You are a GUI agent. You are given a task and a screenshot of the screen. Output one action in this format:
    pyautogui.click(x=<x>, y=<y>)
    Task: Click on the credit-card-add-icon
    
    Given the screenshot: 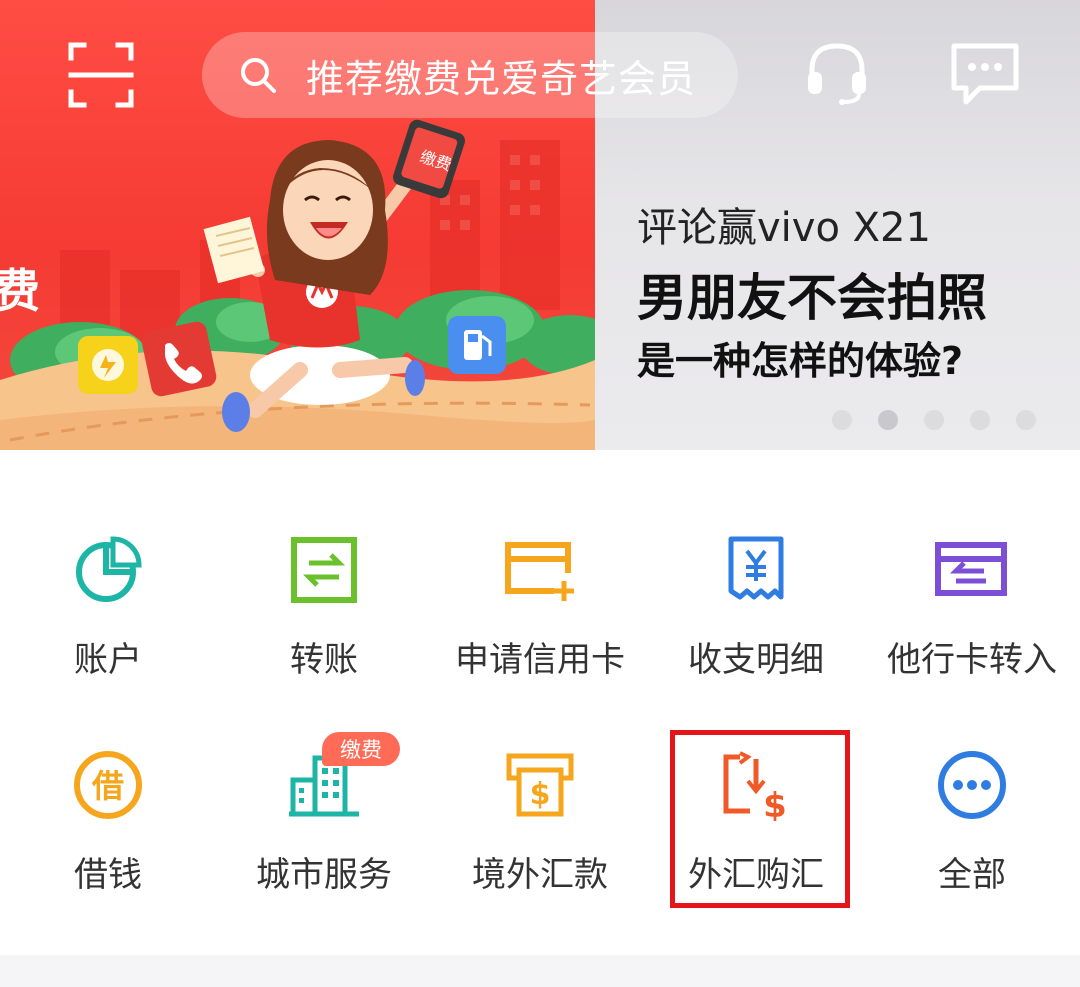 What is the action you would take?
    pyautogui.click(x=540, y=570)
    